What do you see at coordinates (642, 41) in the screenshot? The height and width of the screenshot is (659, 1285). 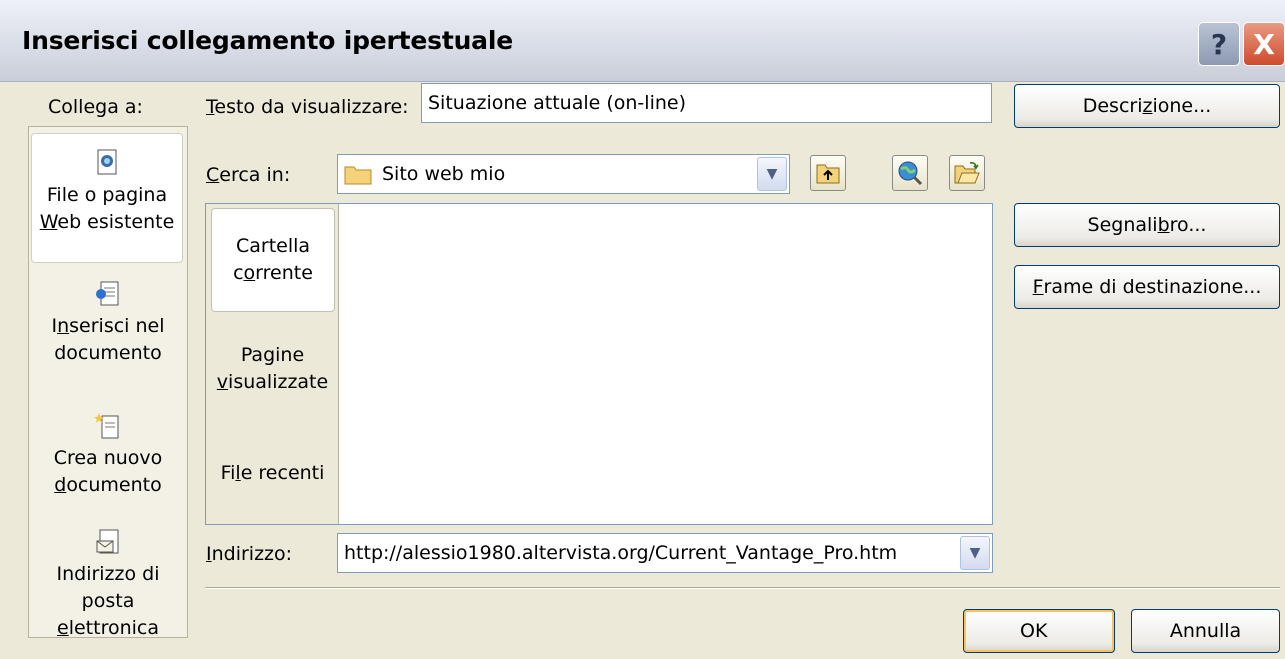 I see `title-bar: Inserisci collegamento ipertestuale ? X` at bounding box center [642, 41].